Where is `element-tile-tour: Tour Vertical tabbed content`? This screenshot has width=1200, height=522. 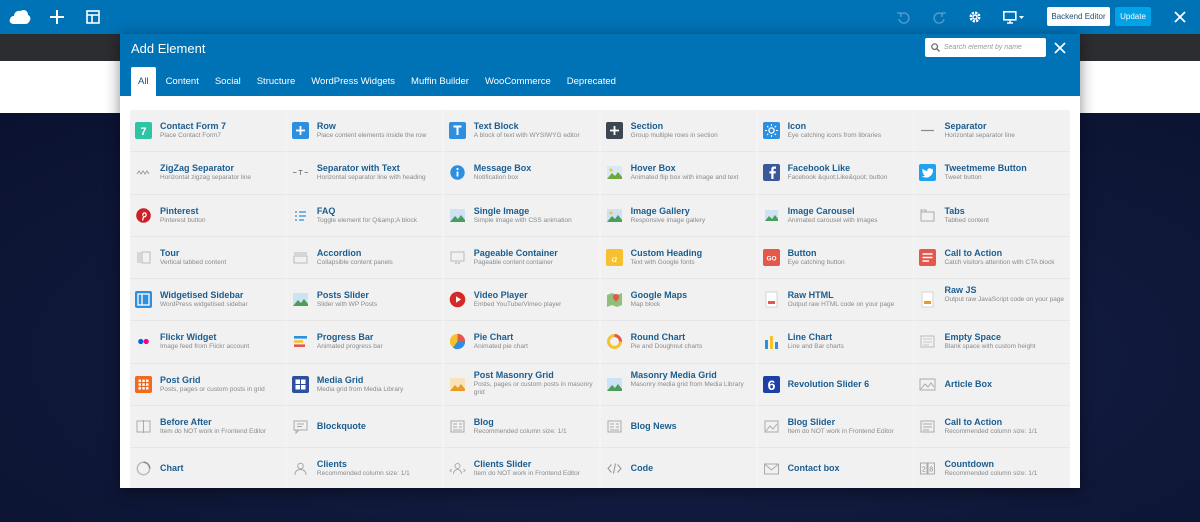
element-tile-tour: Tour Vertical tabbed content is located at coordinates (208, 257).